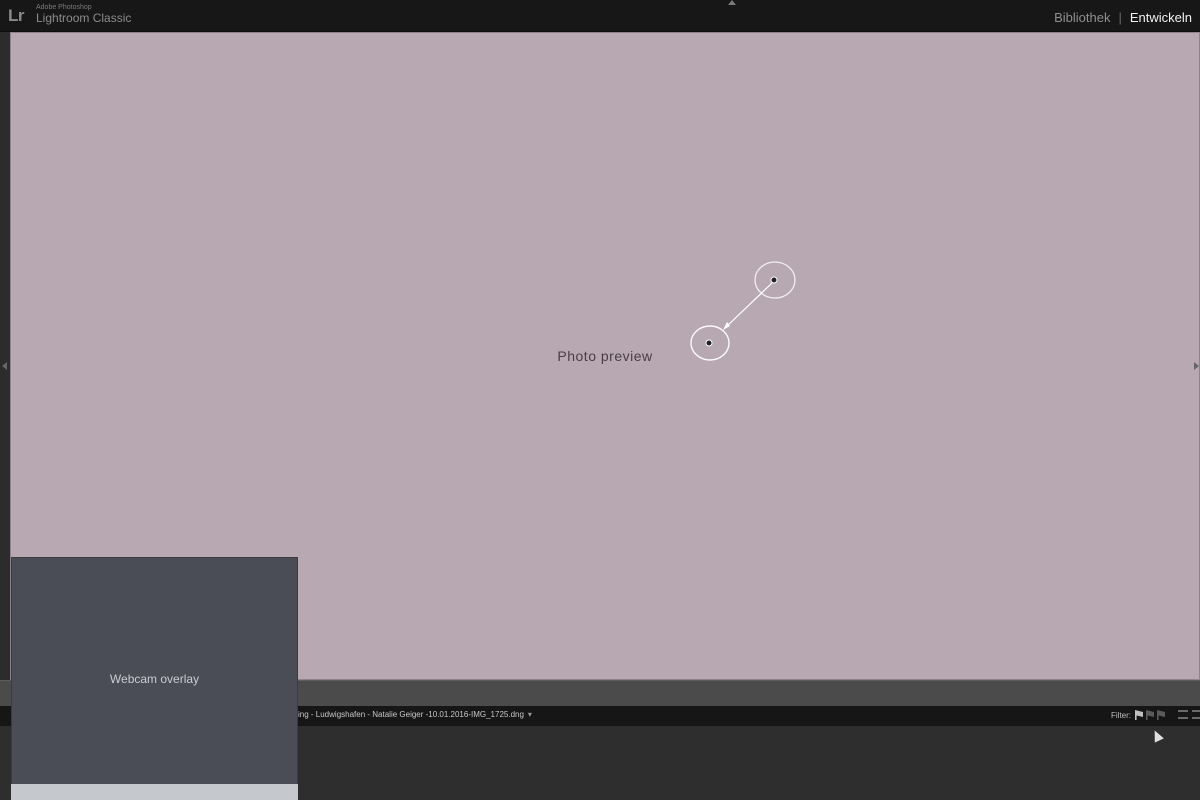  I want to click on lightroom-logo: Lr, so click(16, 15).